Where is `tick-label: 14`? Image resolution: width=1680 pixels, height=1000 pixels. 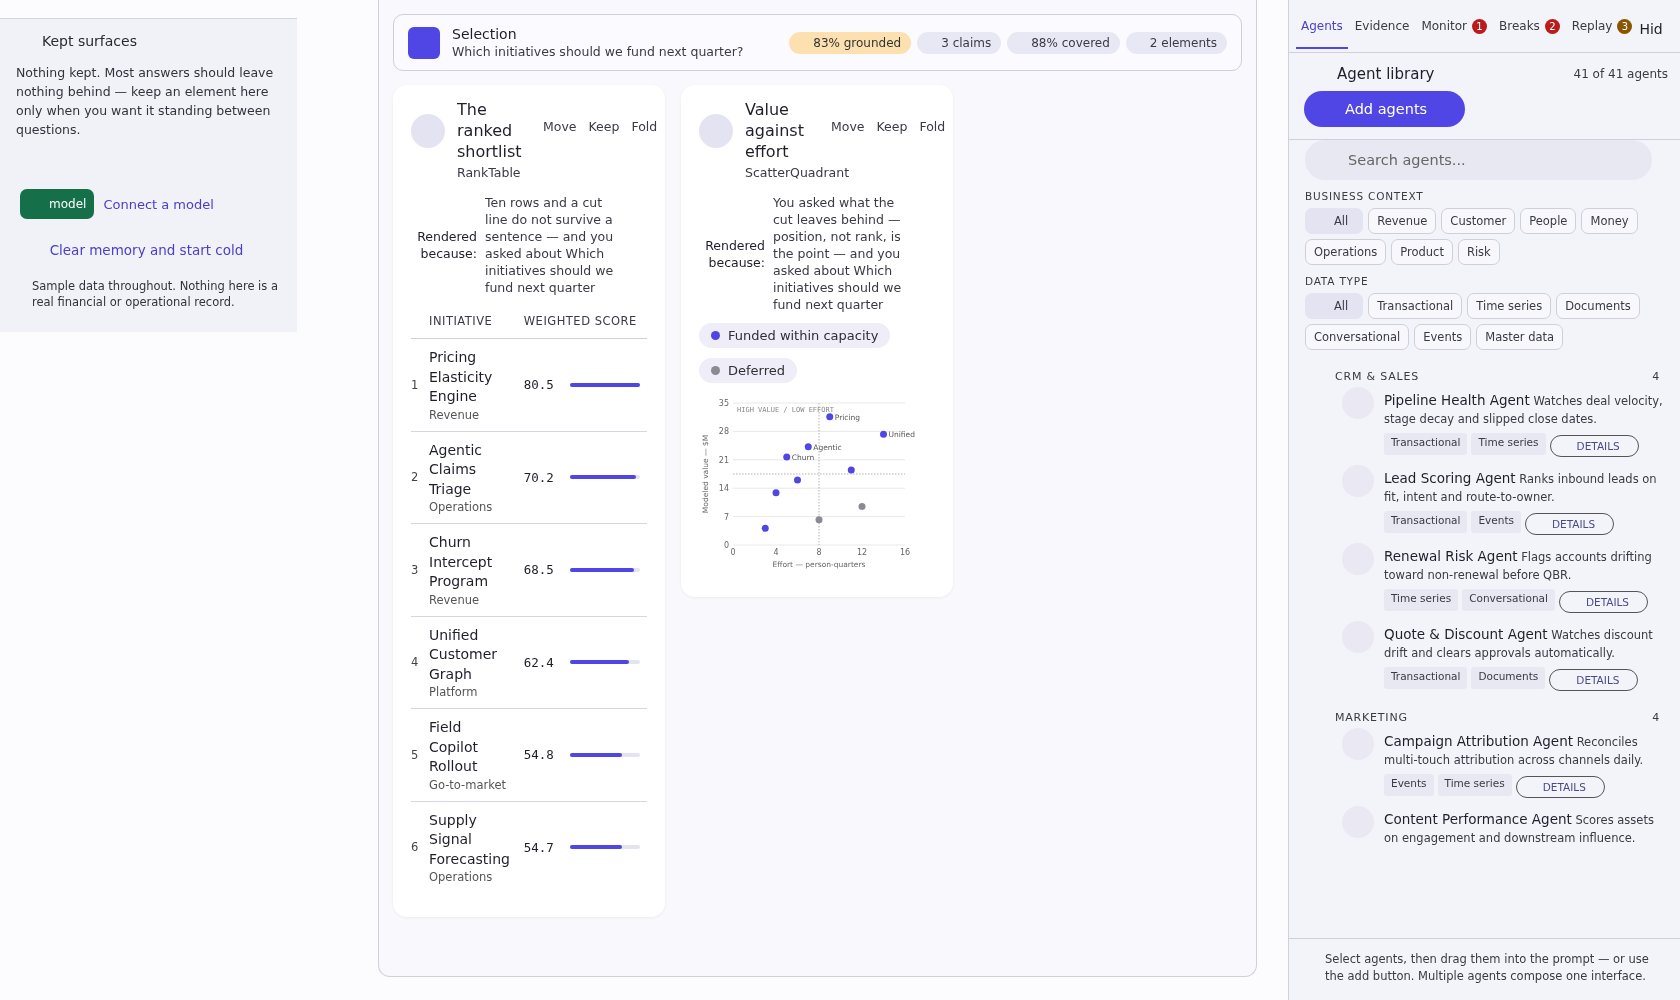
tick-label: 14 is located at coordinates (723, 489).